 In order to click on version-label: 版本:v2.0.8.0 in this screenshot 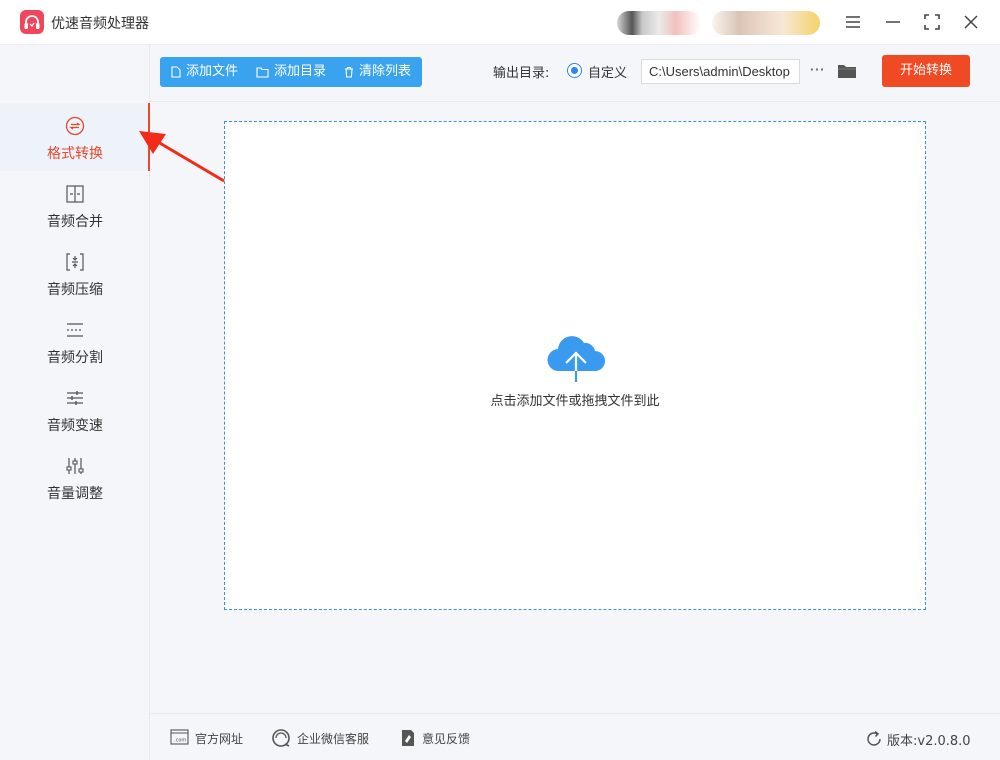, I will do `click(929, 741)`.